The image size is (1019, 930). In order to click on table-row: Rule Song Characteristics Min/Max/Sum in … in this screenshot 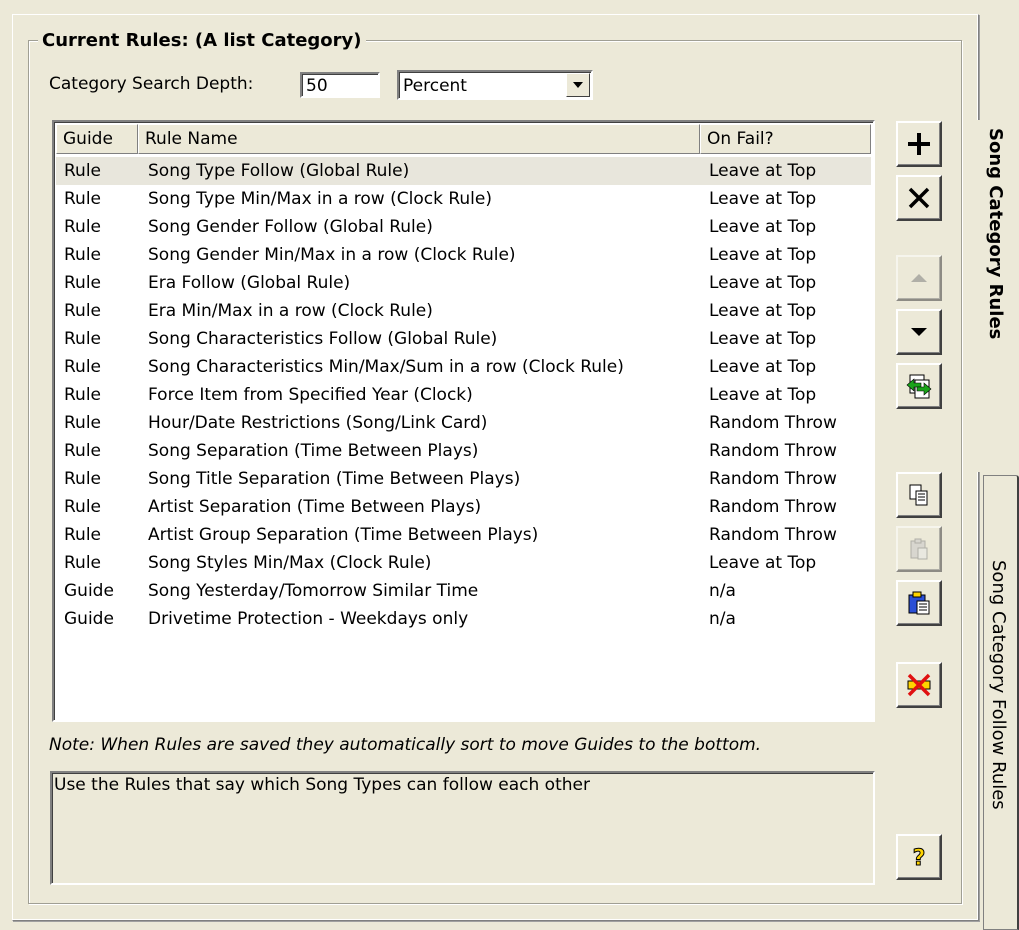, I will do `click(463, 367)`.